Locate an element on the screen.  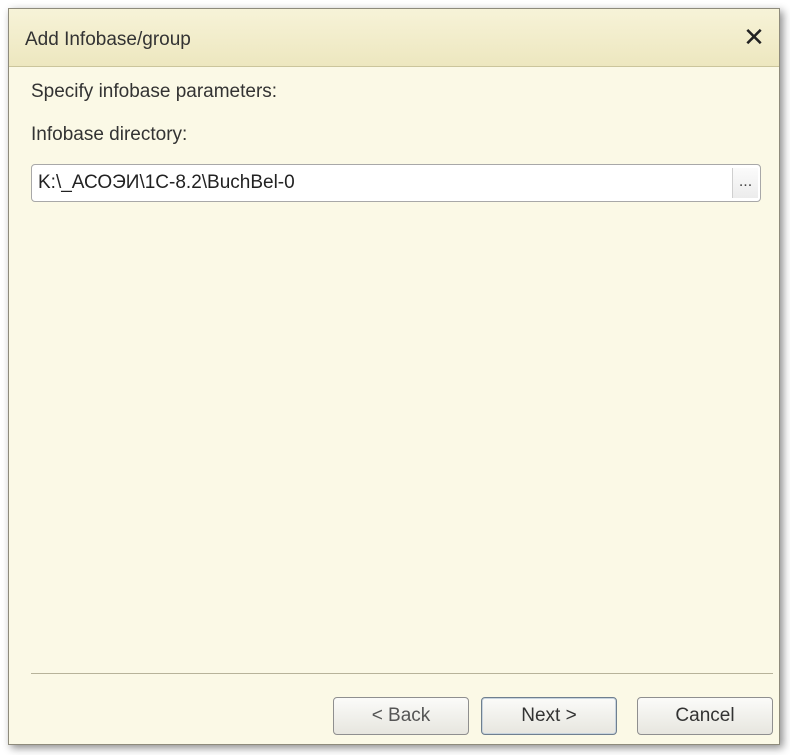
footer-divider is located at coordinates (402, 673).